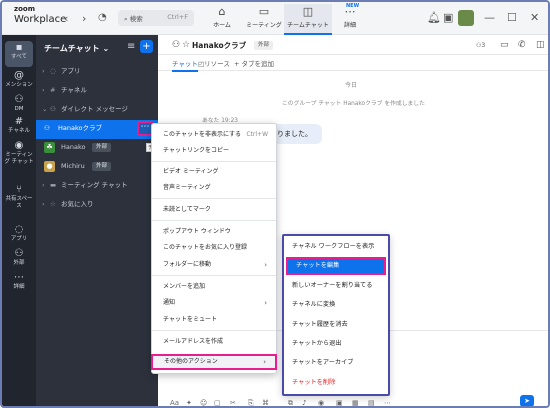 This screenshot has width=550, height=408. Describe the element at coordinates (94, 185) in the screenshot. I see `sidebar-item-label: ミーティング チャット` at that location.